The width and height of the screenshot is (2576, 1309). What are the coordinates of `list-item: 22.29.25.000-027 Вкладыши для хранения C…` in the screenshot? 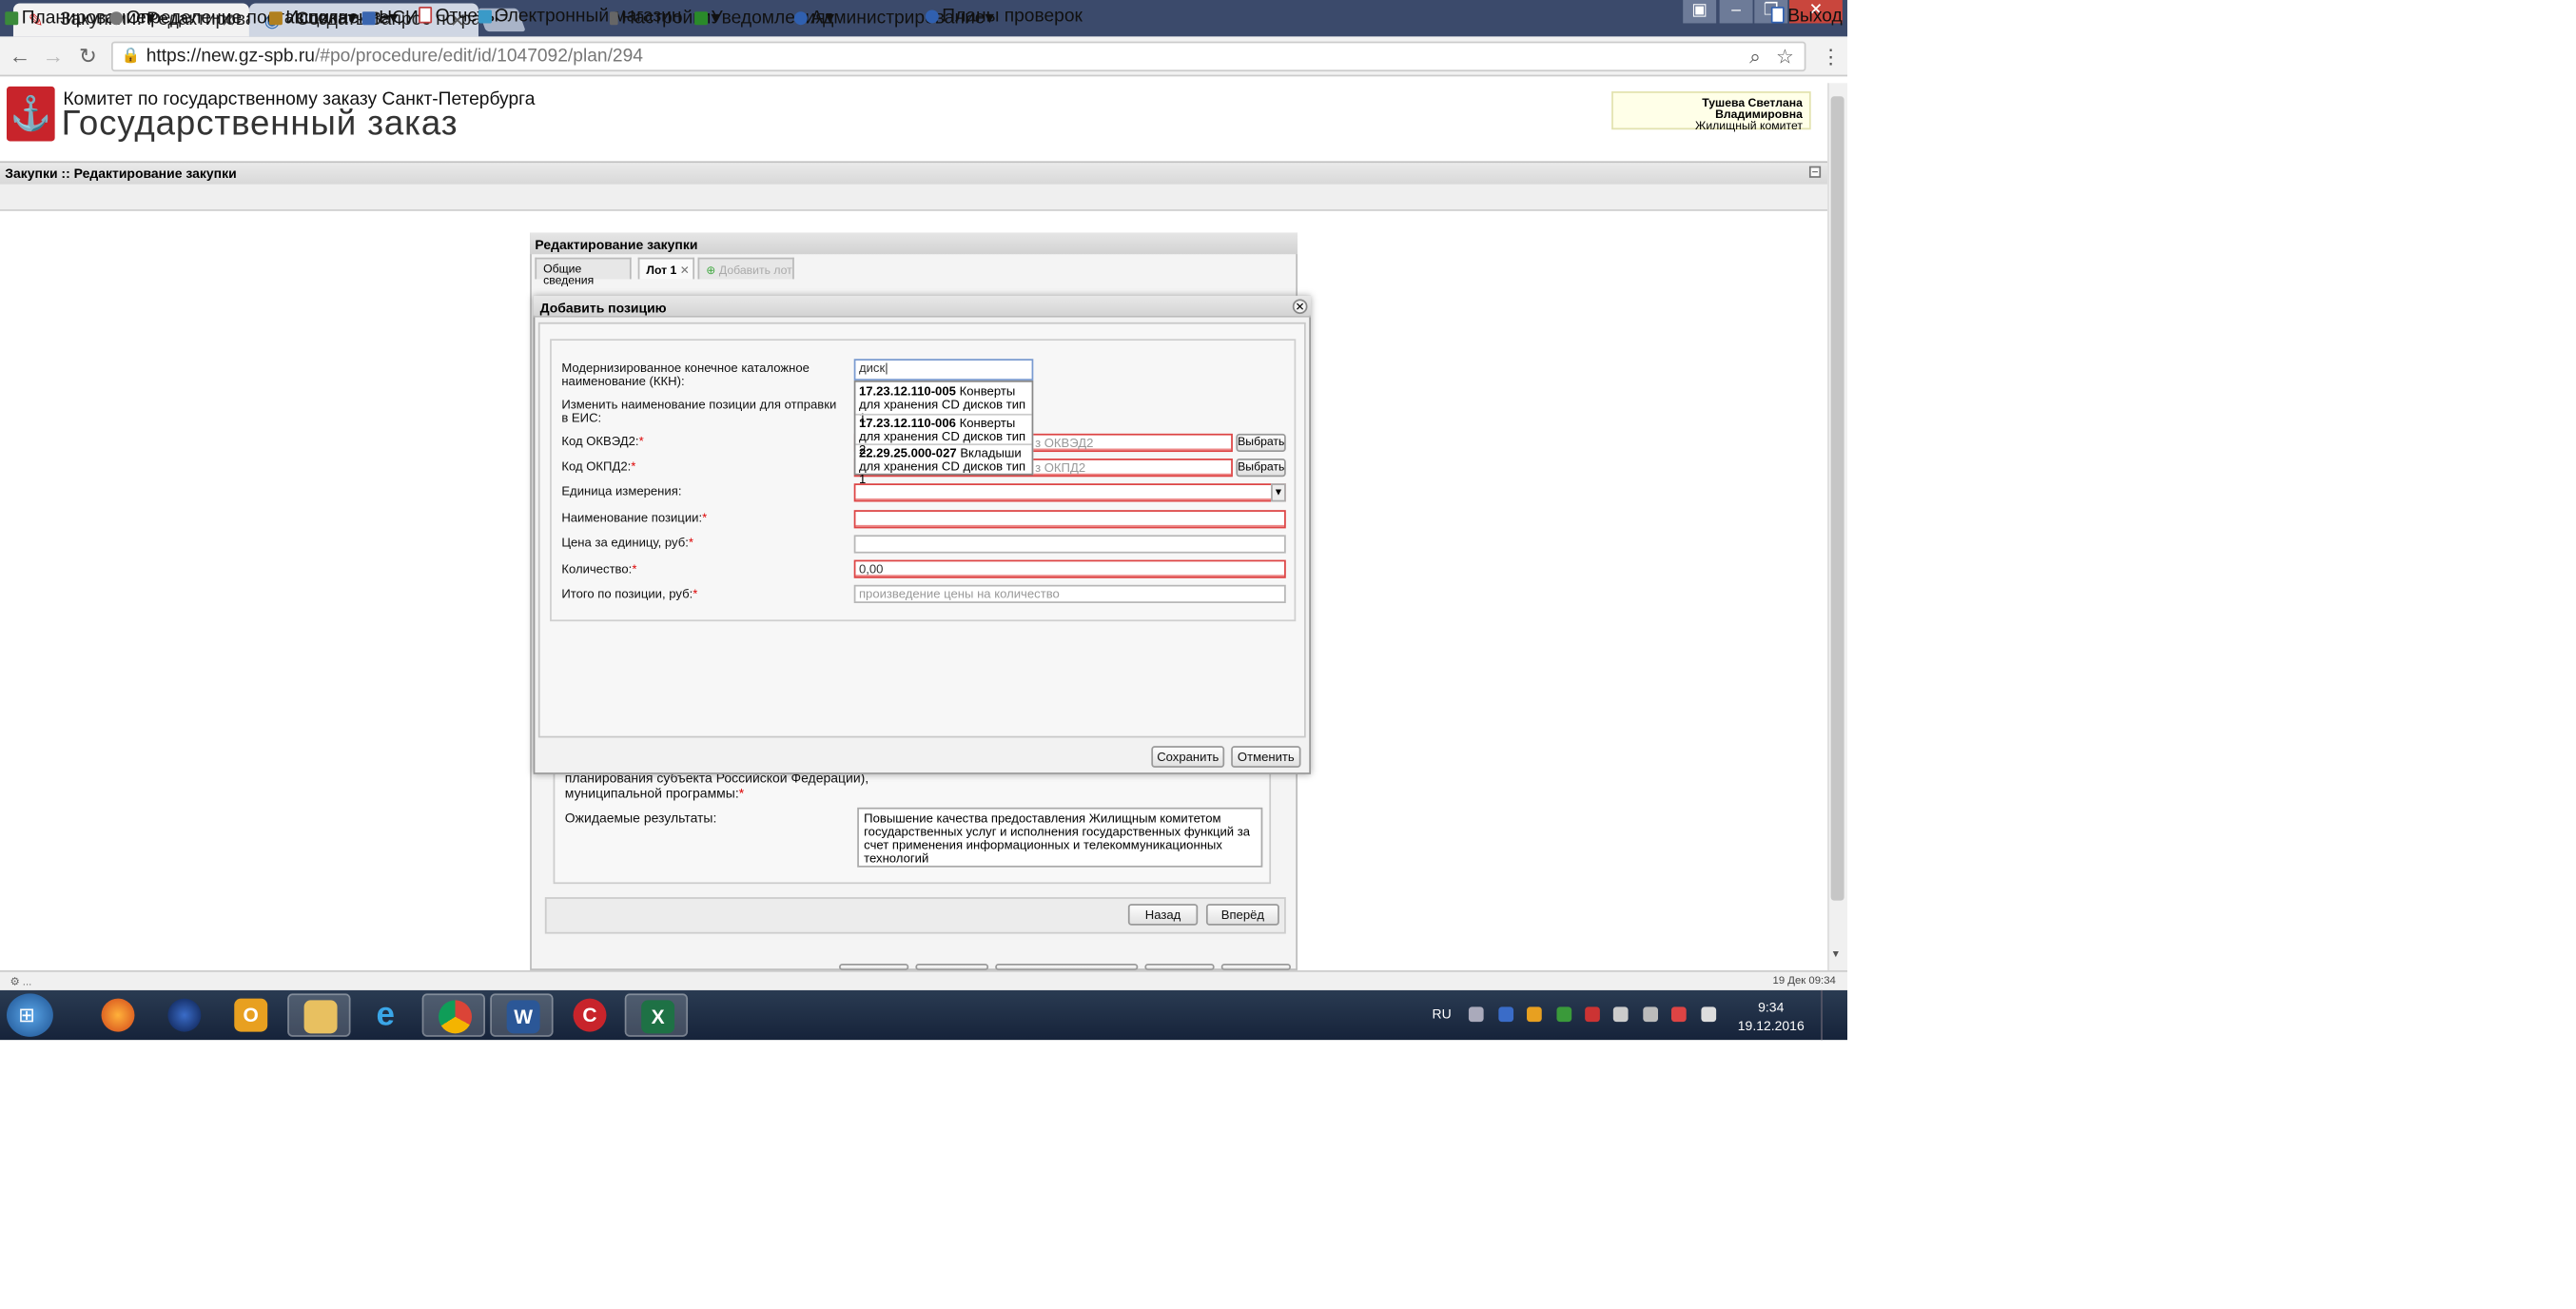 It's located at (946, 466).